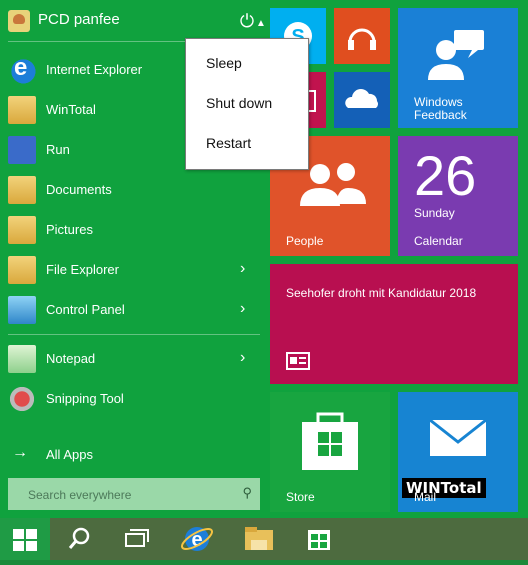 Image resolution: width=528 pixels, height=565 pixels. Describe the element at coordinates (79, 19) in the screenshot. I see `user-name: PCD panfee` at that location.